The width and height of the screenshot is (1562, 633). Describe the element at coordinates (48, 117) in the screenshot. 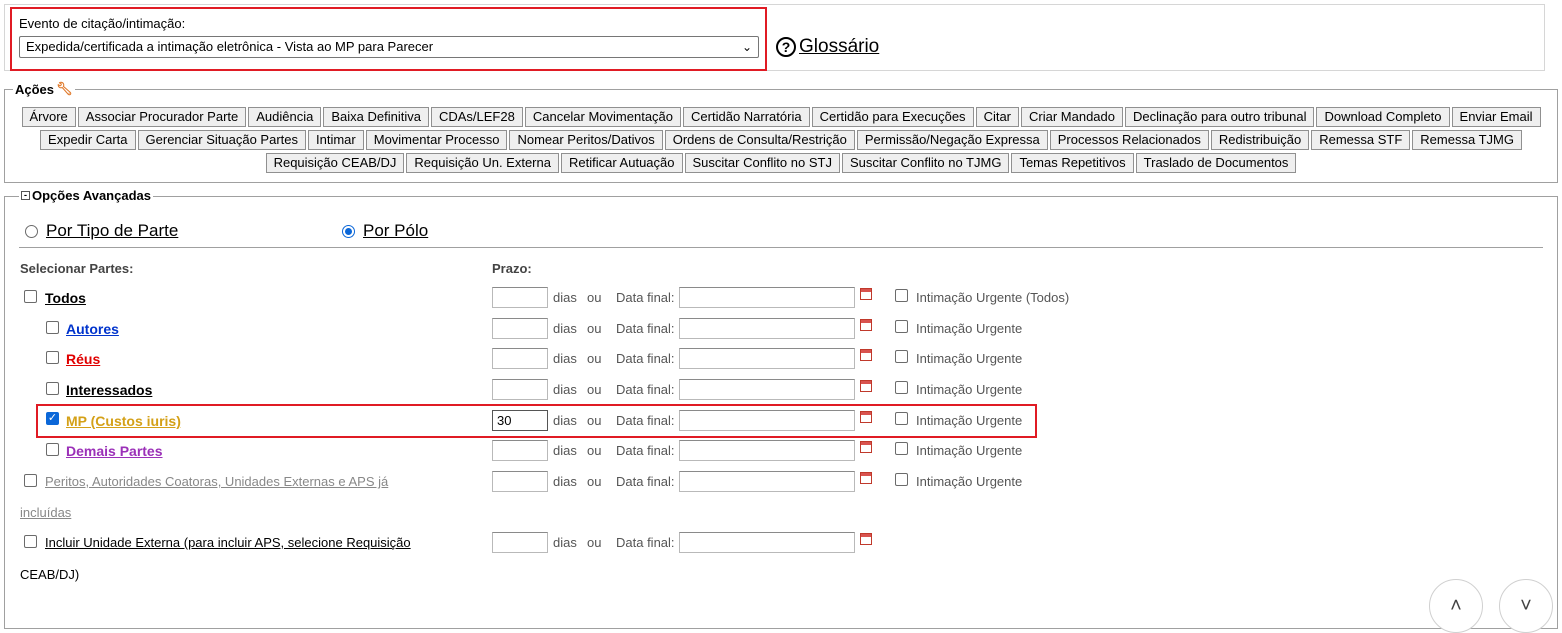

I see `action-button: Árvore` at that location.